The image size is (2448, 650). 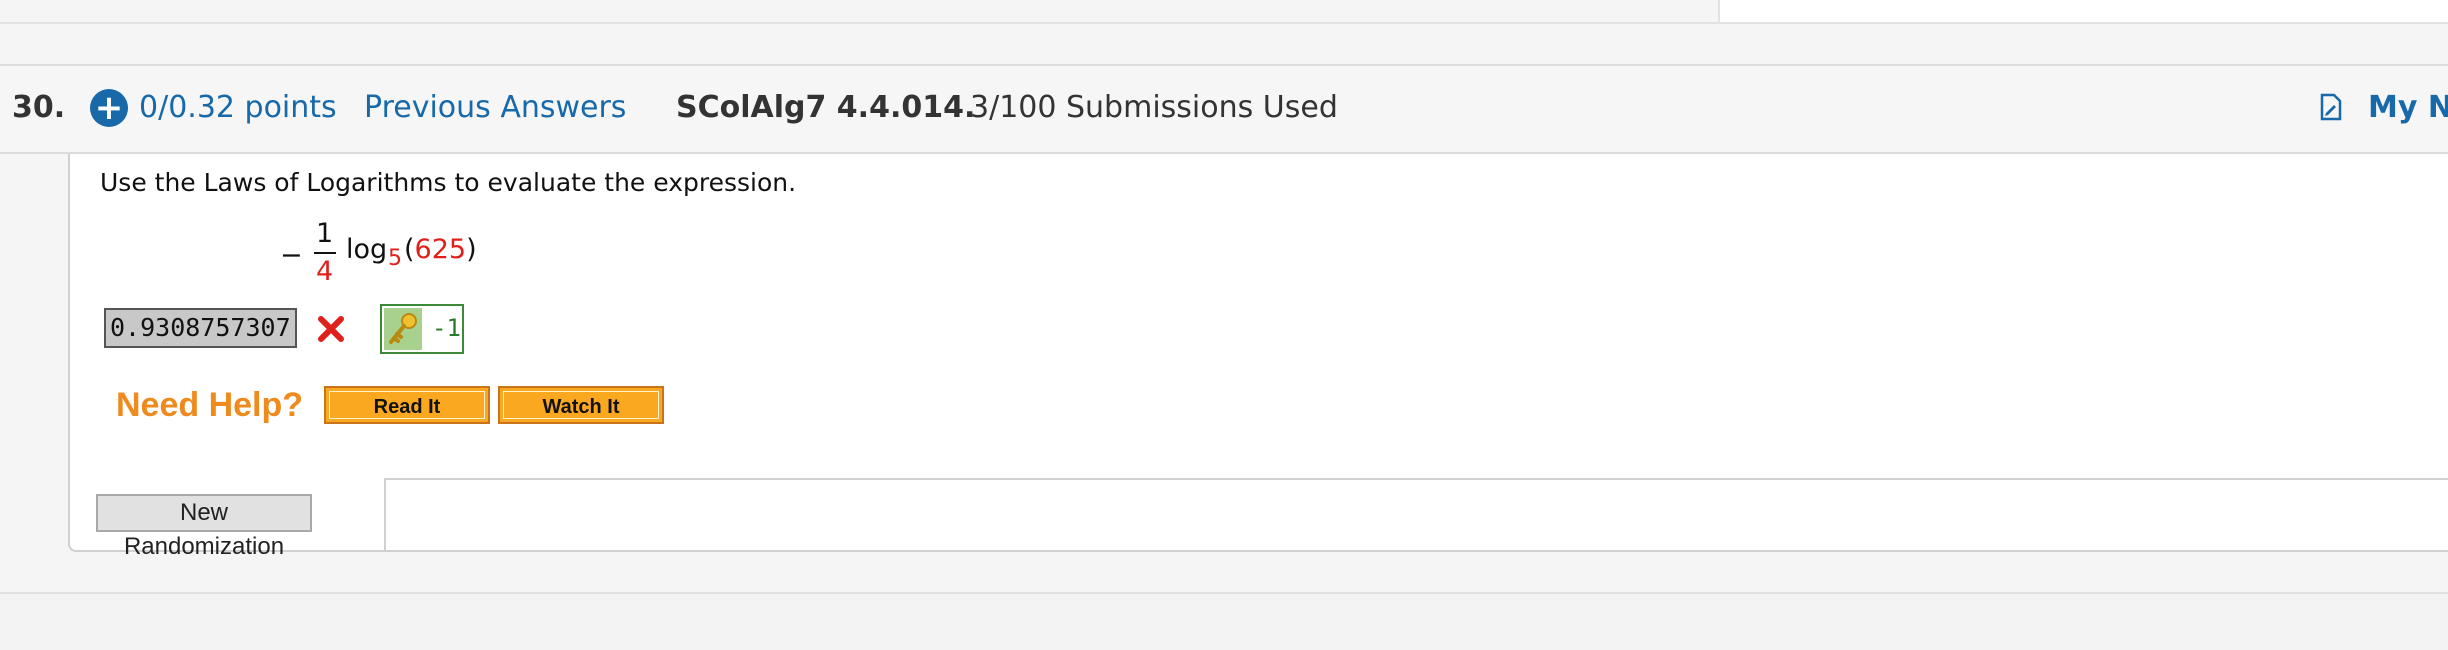 I want to click on log-argument-group: (625), so click(x=440, y=249).